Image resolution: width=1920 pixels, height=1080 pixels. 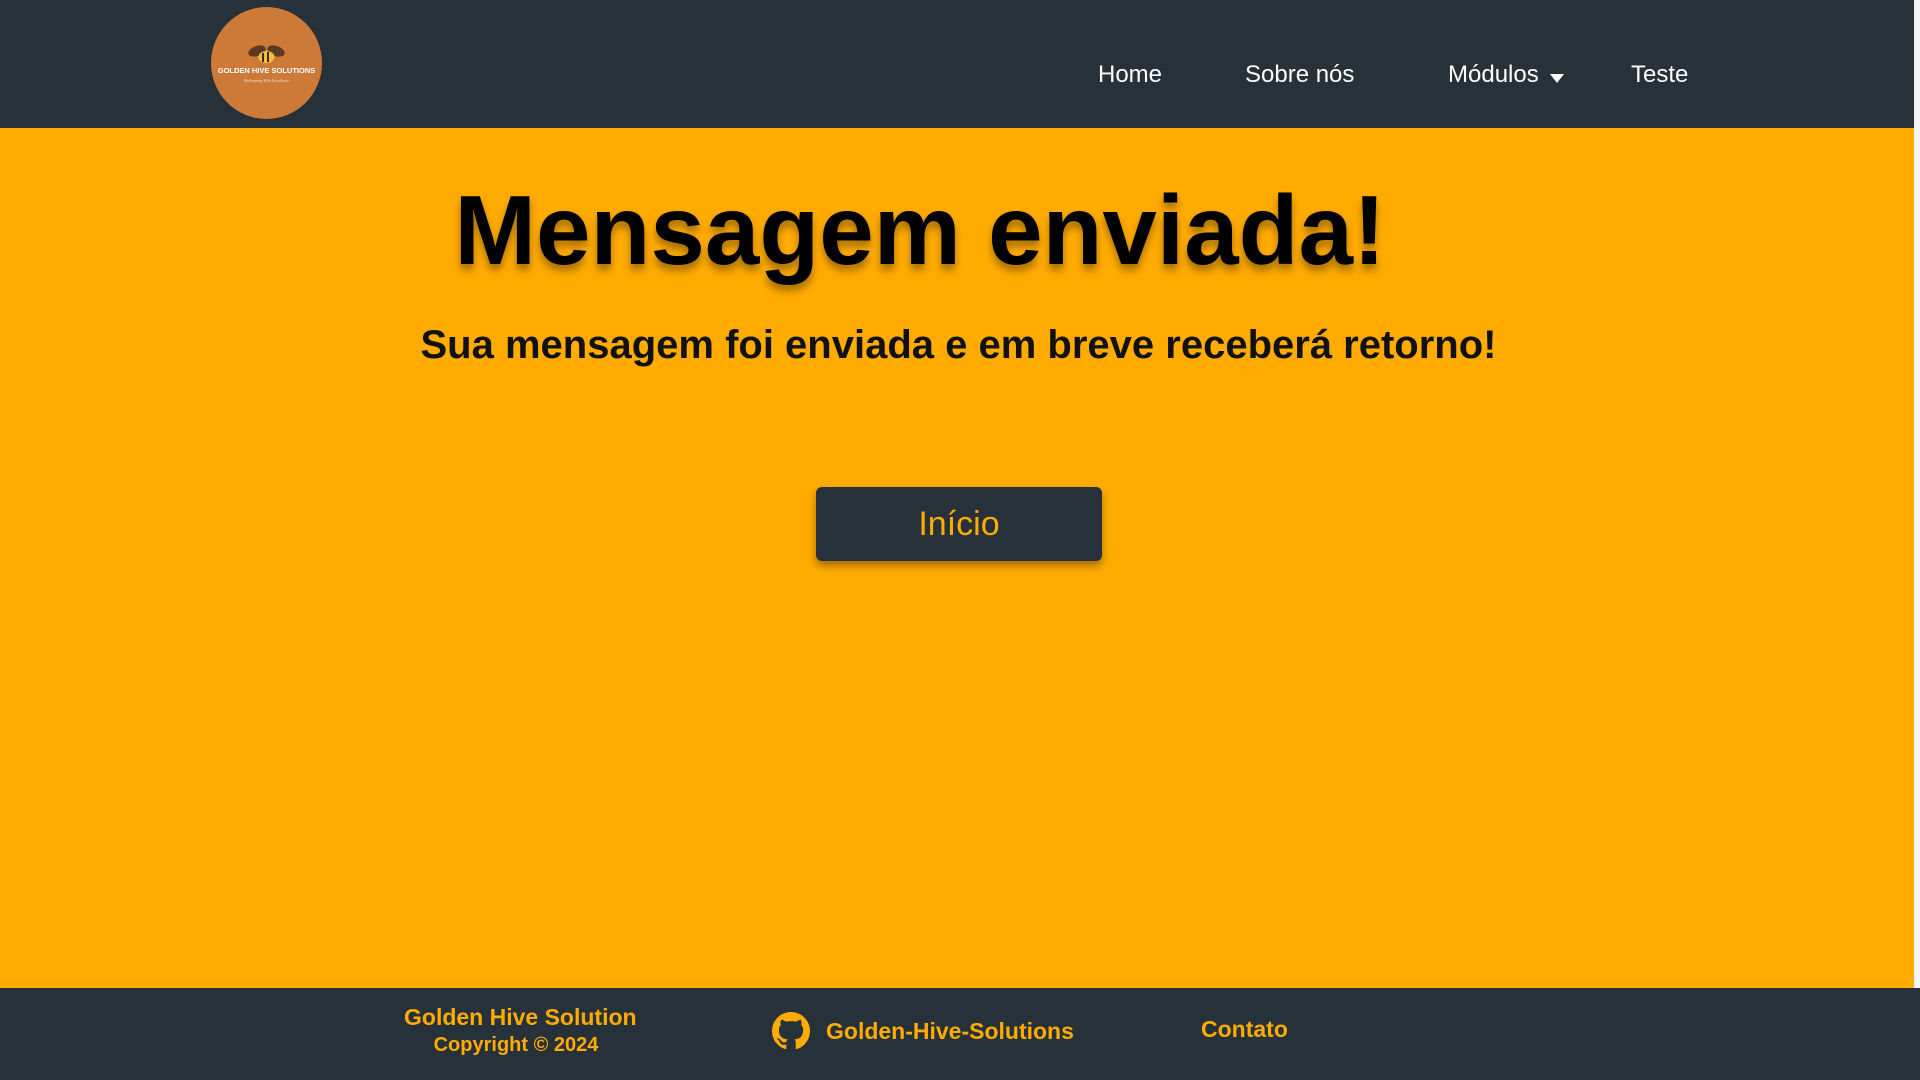 I want to click on footer-brand: Golden Hive Solution Copyright © 2024, so click(x=520, y=1030).